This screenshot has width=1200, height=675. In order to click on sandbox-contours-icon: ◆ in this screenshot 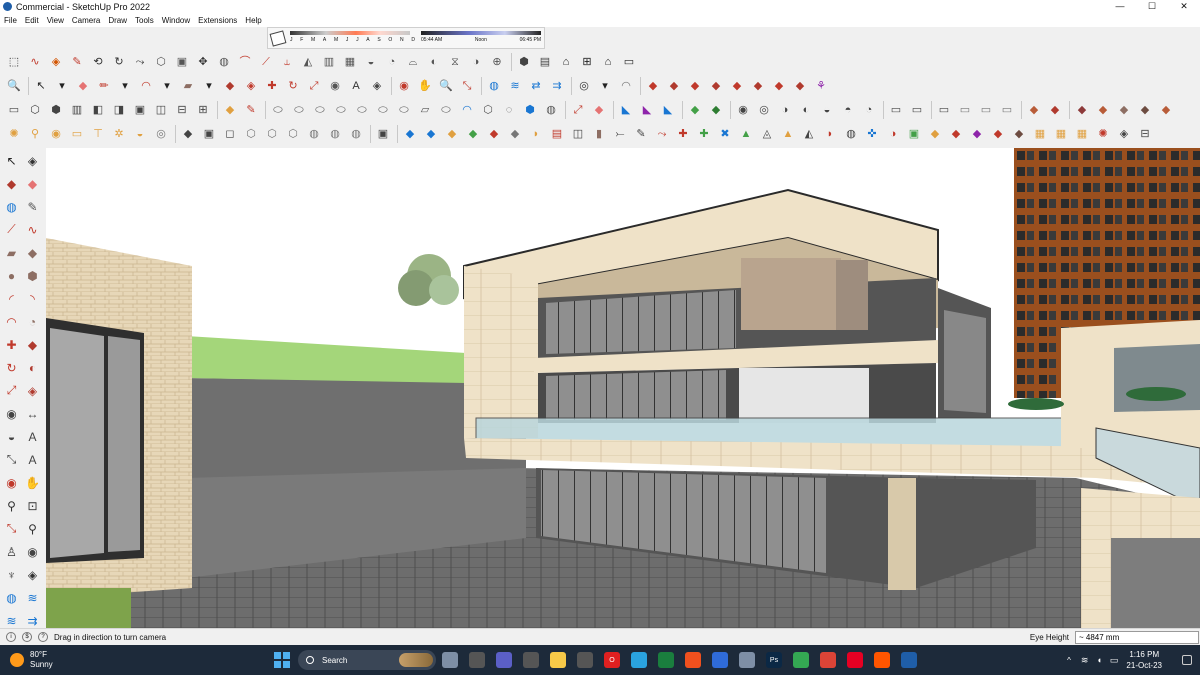, I will do `click(800, 86)`.